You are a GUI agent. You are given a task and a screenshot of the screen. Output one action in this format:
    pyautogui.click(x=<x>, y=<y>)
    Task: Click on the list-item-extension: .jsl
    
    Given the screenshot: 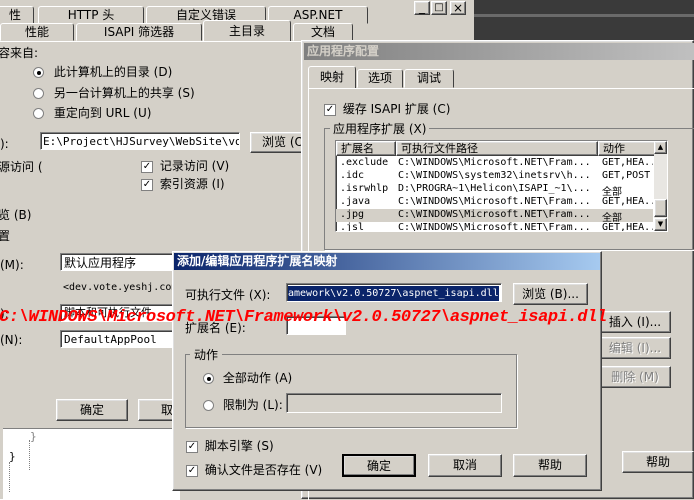 What is the action you would take?
    pyautogui.click(x=352, y=227)
    